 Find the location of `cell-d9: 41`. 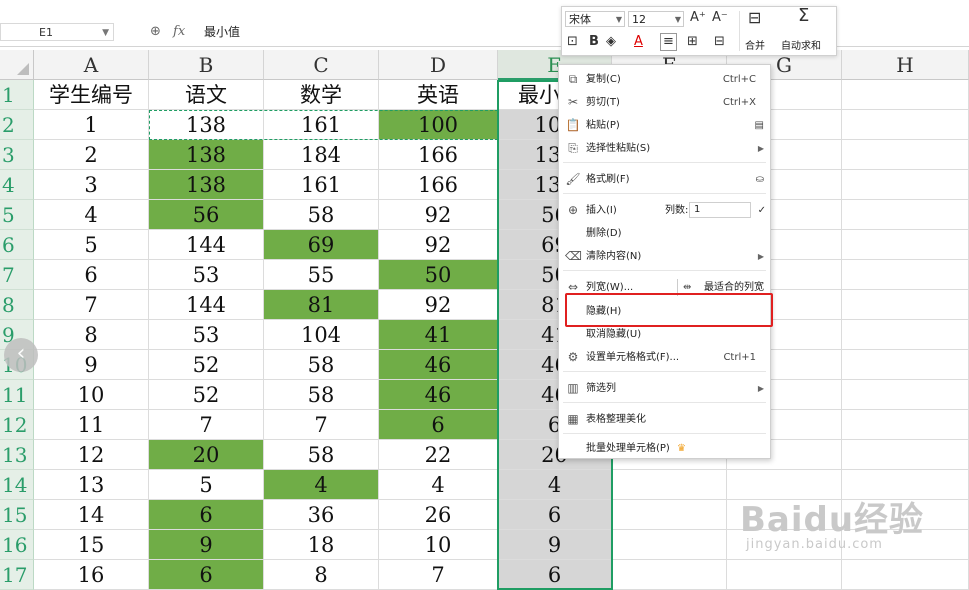

cell-d9: 41 is located at coordinates (438, 335).